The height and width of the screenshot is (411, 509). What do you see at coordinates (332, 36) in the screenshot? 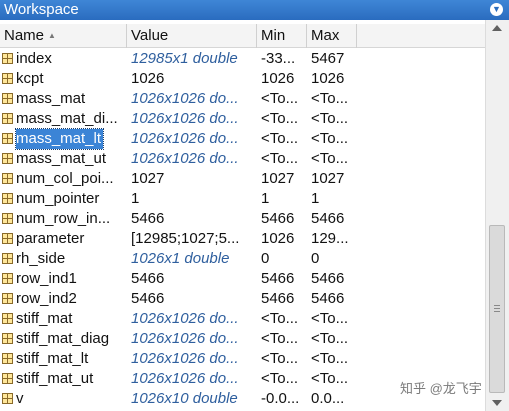
I see `column-header-max: Max` at bounding box center [332, 36].